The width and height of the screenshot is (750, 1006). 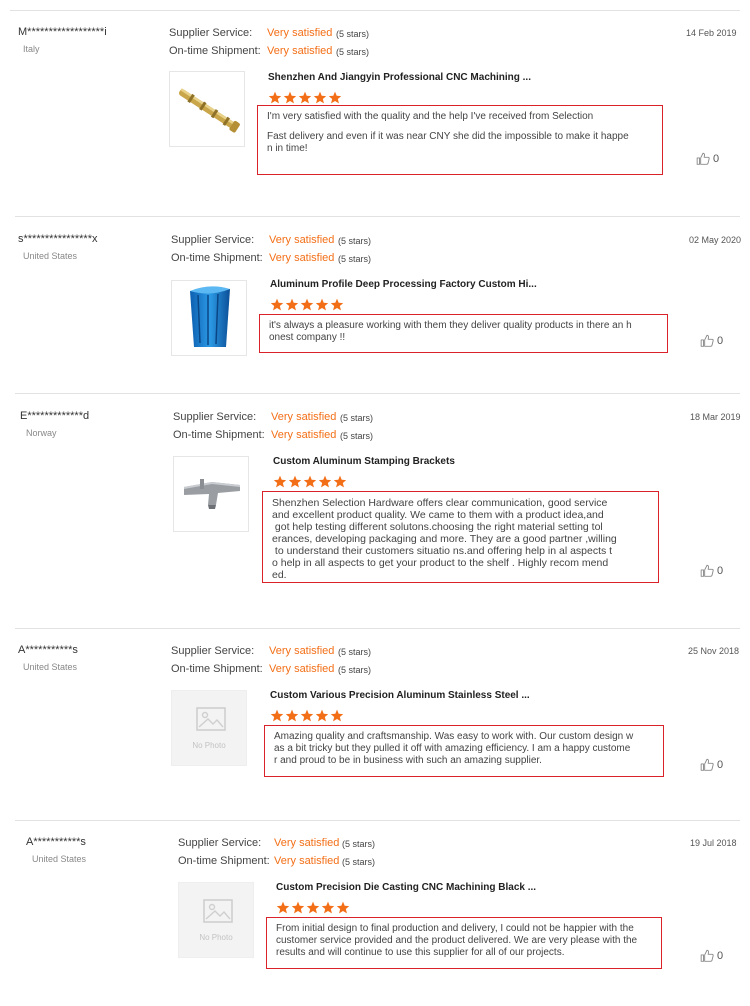 What do you see at coordinates (715, 417) in the screenshot?
I see `review-date: 18 Mar 2019` at bounding box center [715, 417].